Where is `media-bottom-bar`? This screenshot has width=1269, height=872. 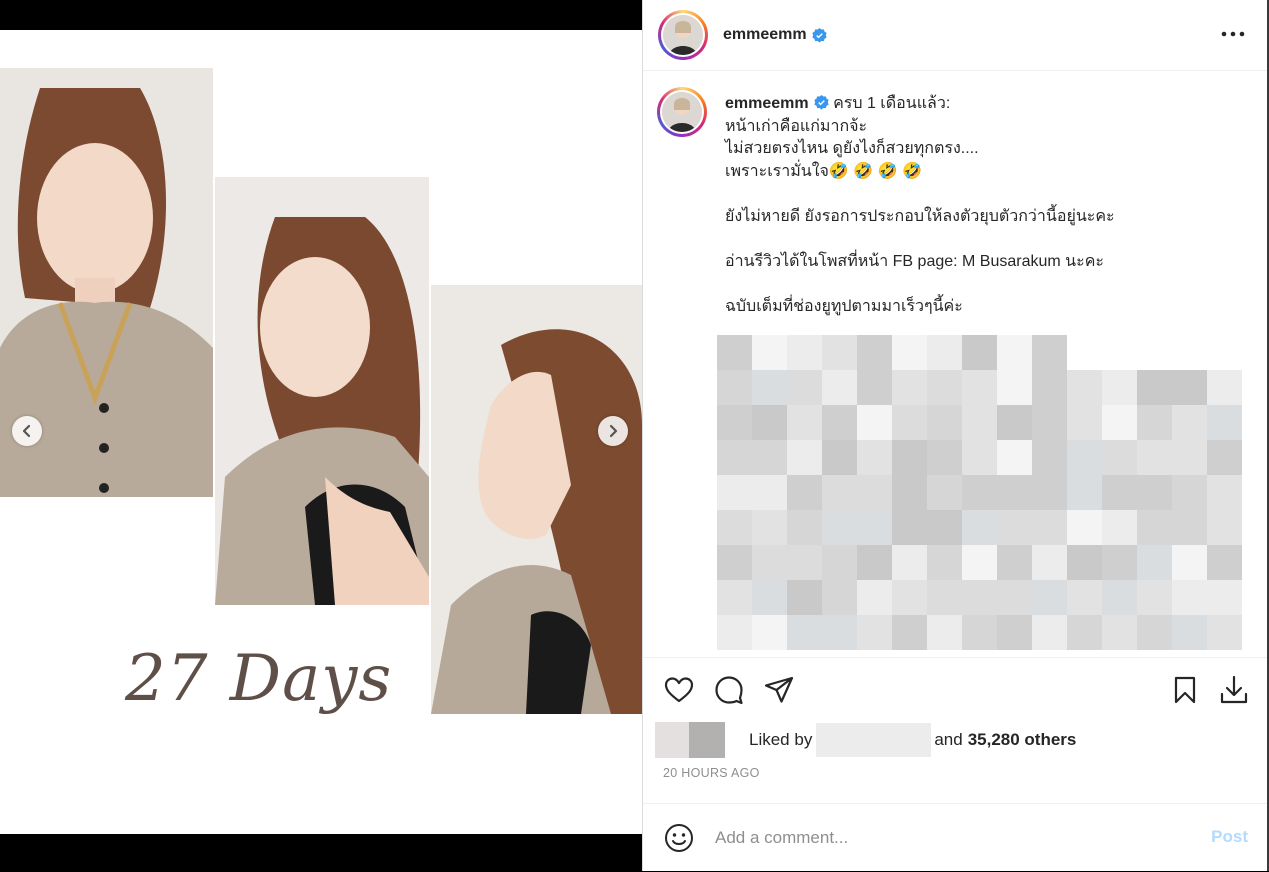
media-bottom-bar is located at coordinates (321, 852).